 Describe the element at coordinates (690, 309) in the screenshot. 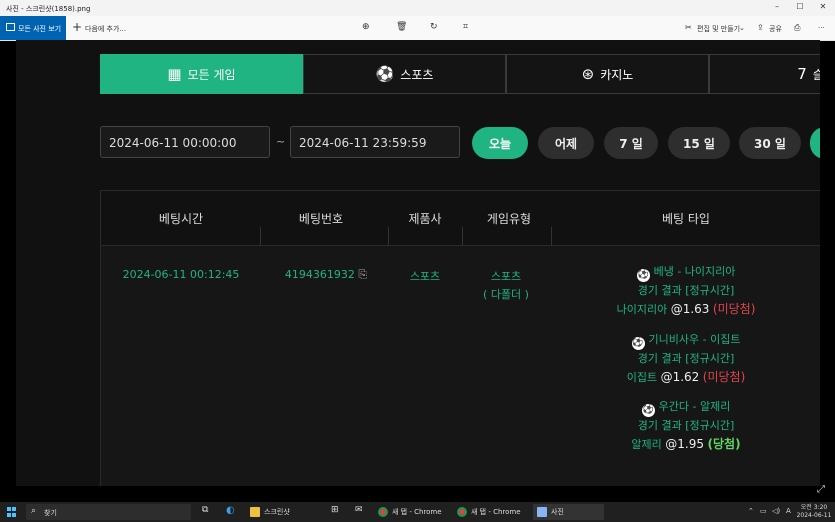

I see `odds: @1.63` at that location.